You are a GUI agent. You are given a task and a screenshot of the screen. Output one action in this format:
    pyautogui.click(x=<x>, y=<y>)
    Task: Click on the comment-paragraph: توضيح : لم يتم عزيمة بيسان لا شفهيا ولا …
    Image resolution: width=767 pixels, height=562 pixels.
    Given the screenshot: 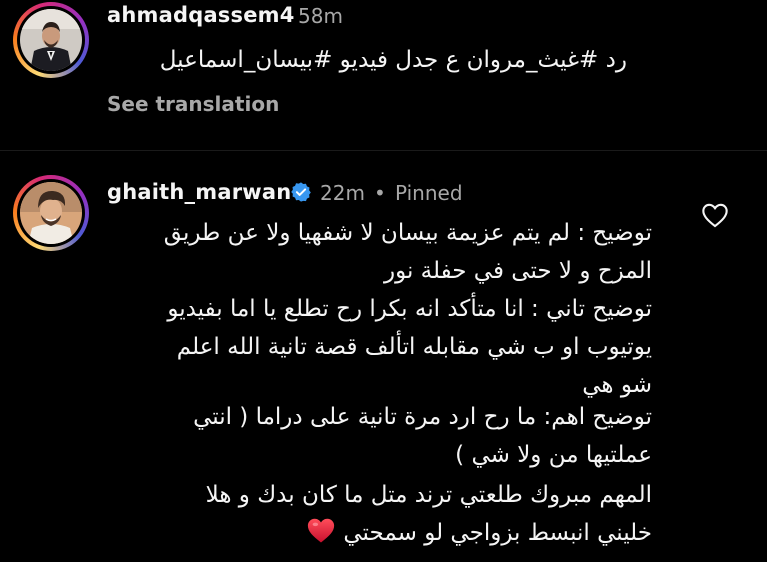 What is the action you would take?
    pyautogui.click(x=372, y=252)
    